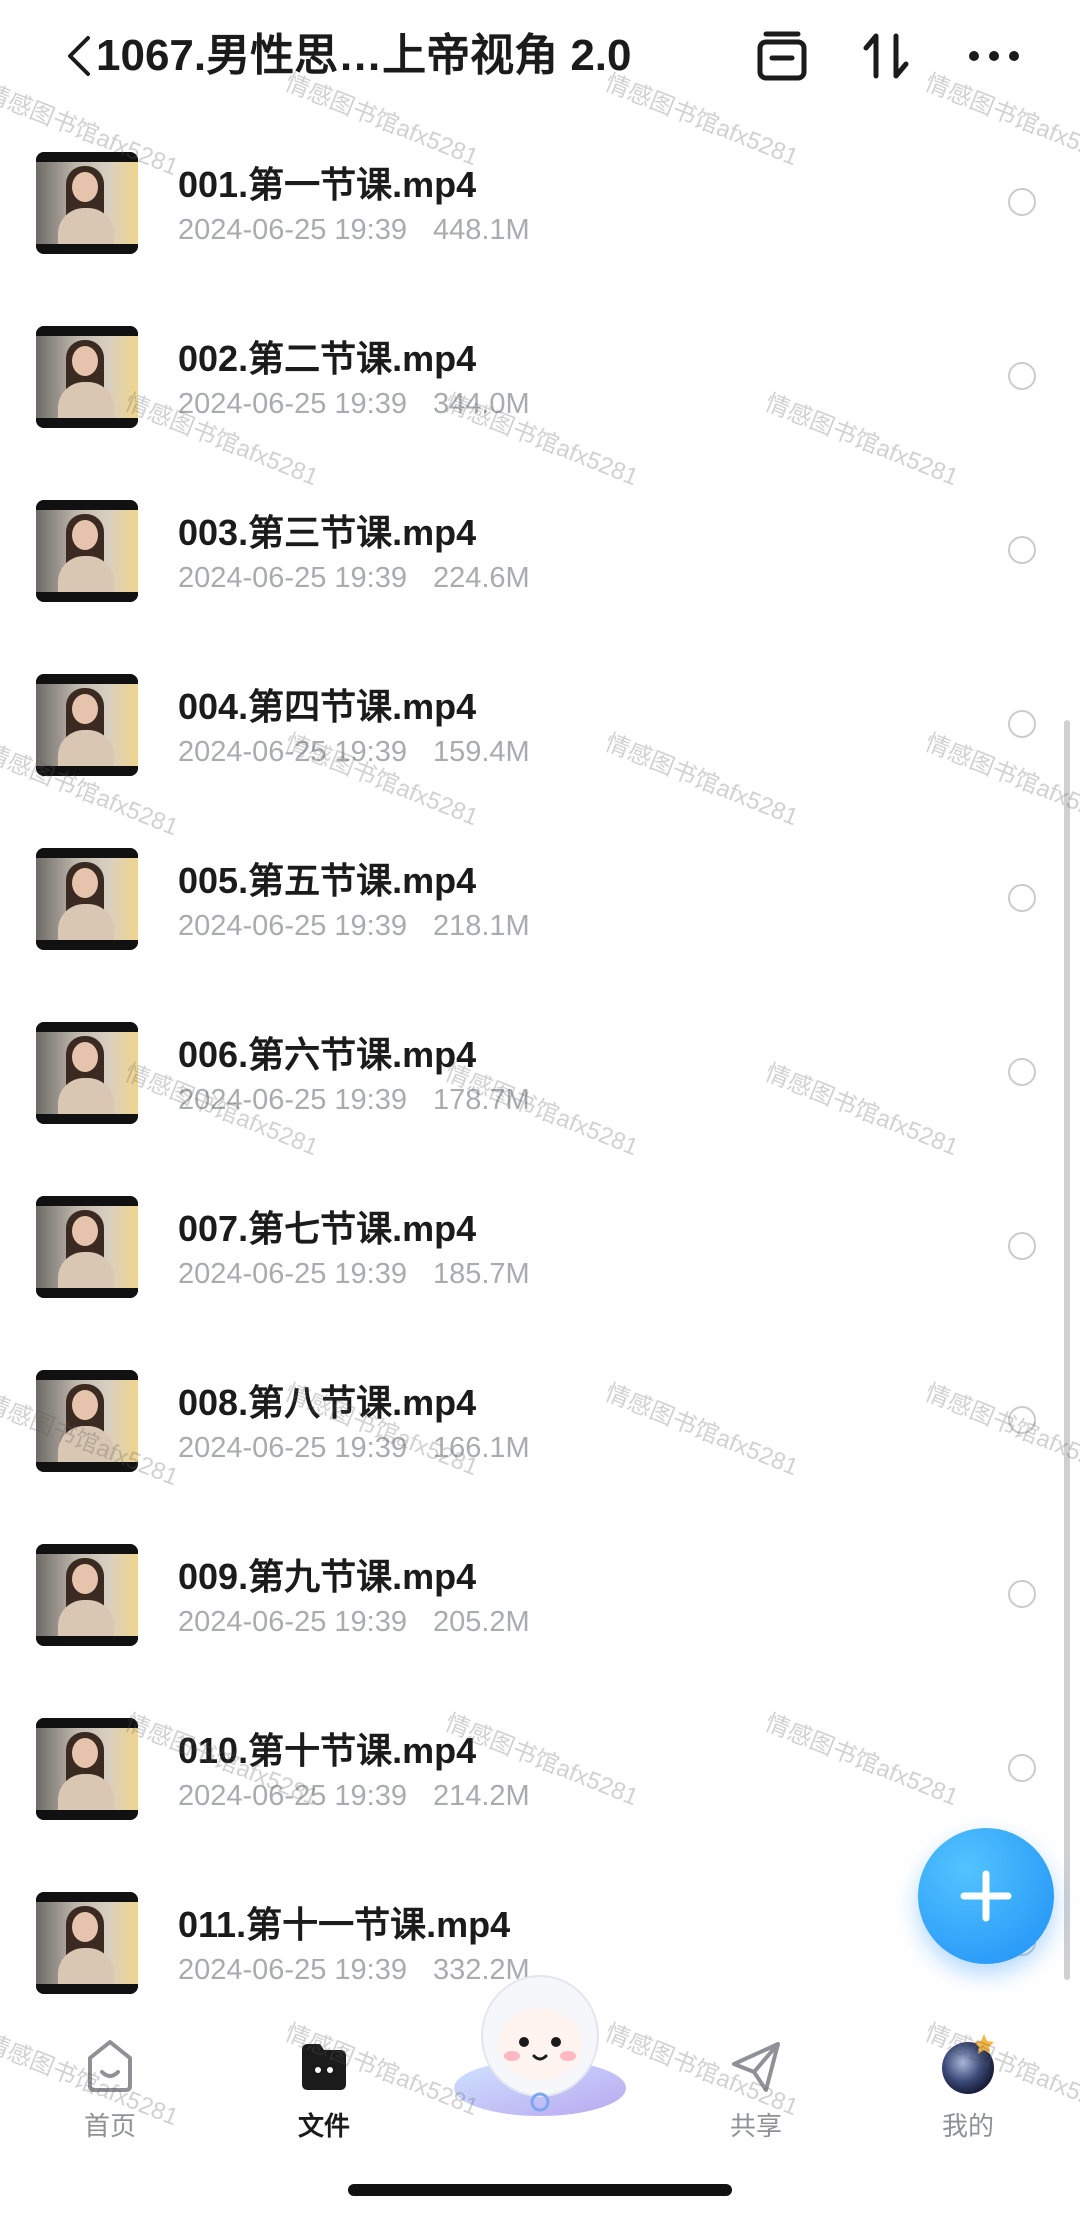  I want to click on more-icon, so click(994, 56).